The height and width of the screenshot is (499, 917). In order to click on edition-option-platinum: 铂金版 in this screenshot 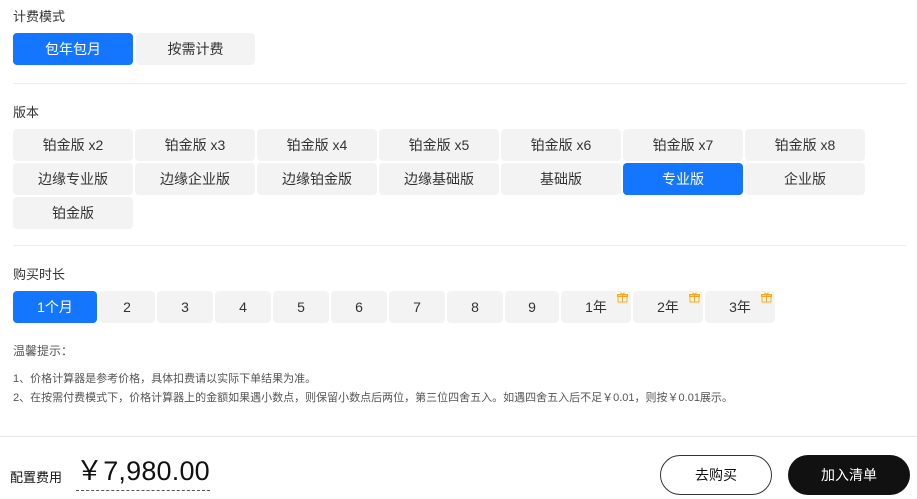, I will do `click(73, 213)`.